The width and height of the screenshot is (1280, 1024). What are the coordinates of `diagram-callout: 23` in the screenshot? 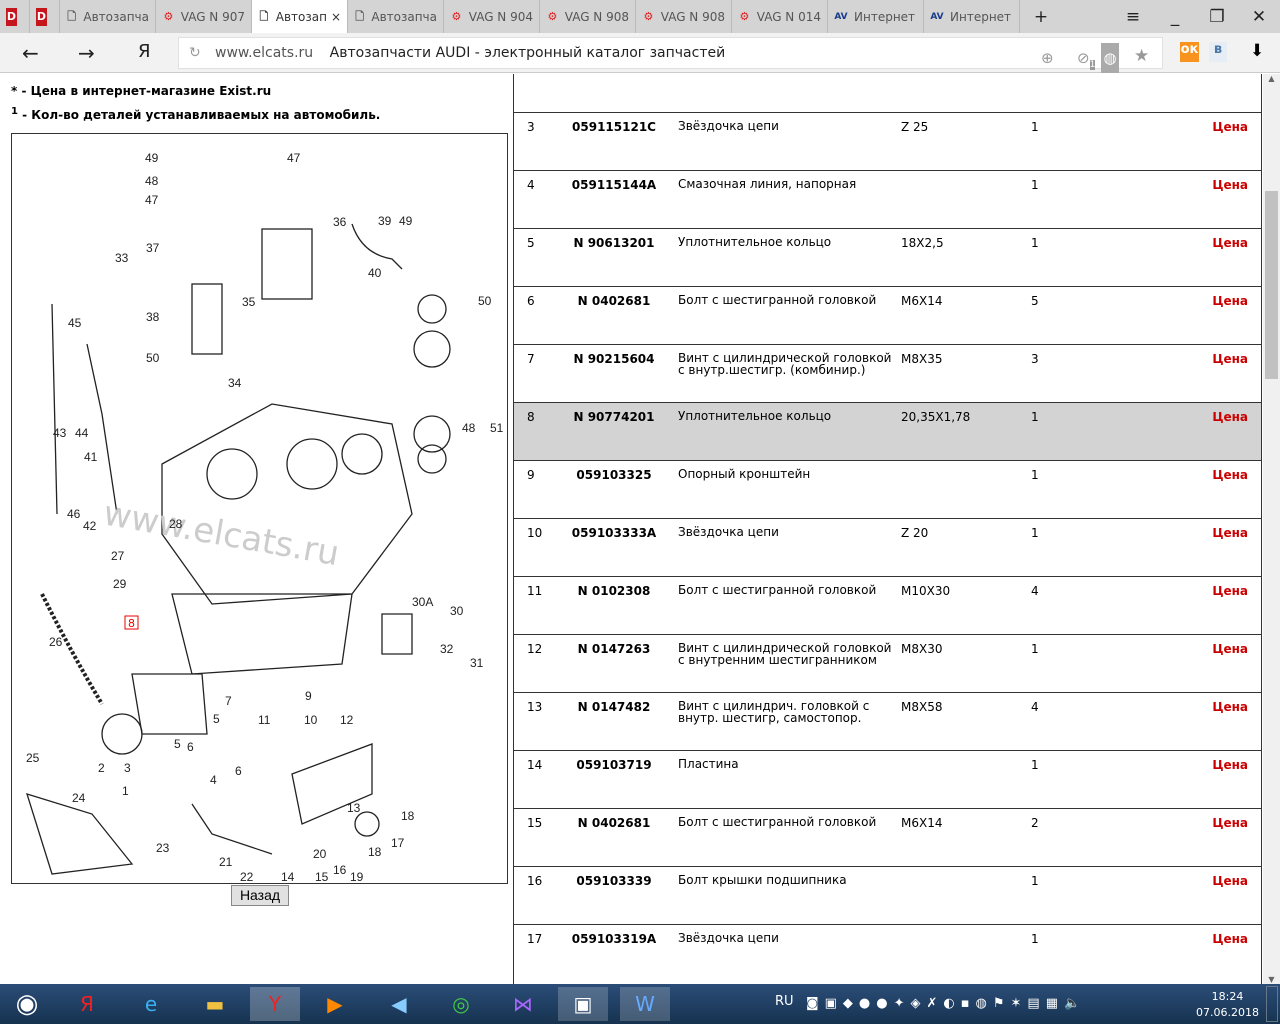 It's located at (163, 848).